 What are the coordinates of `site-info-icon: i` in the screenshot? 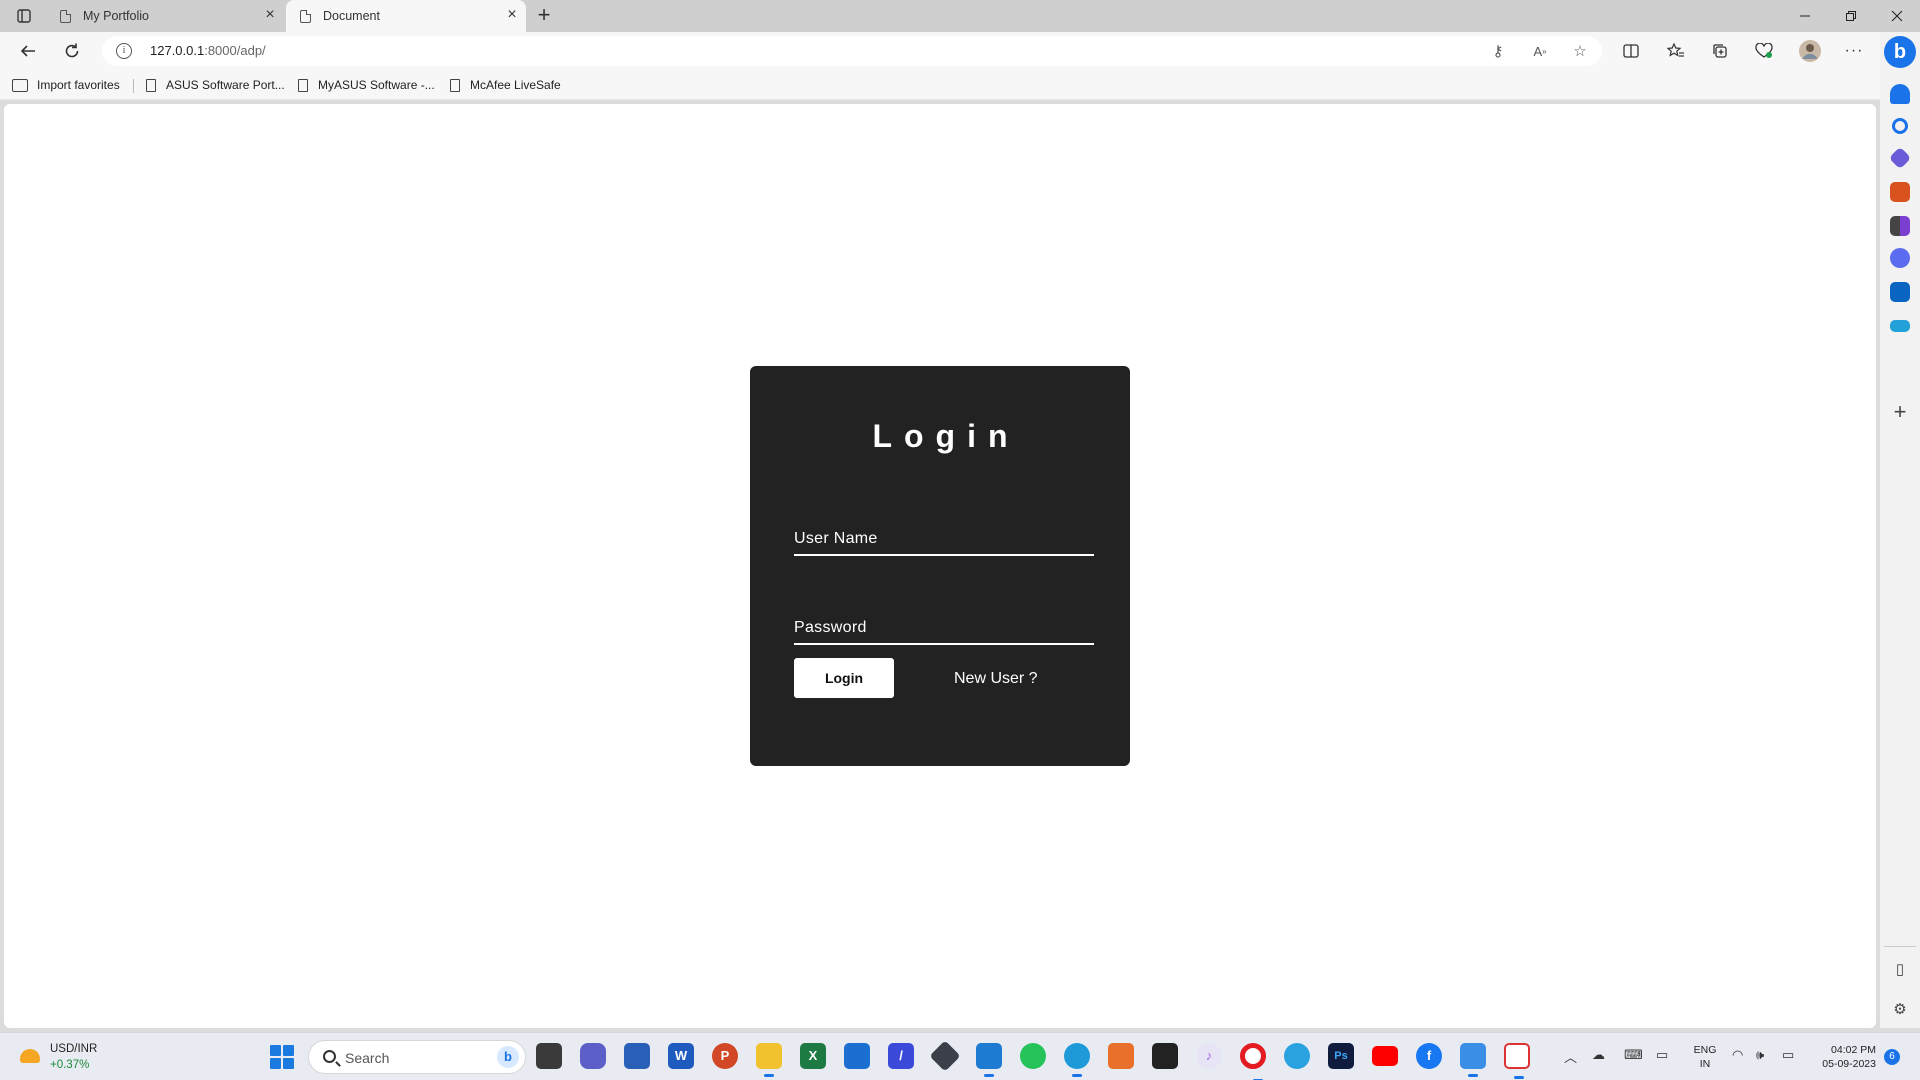 It's located at (124, 51).